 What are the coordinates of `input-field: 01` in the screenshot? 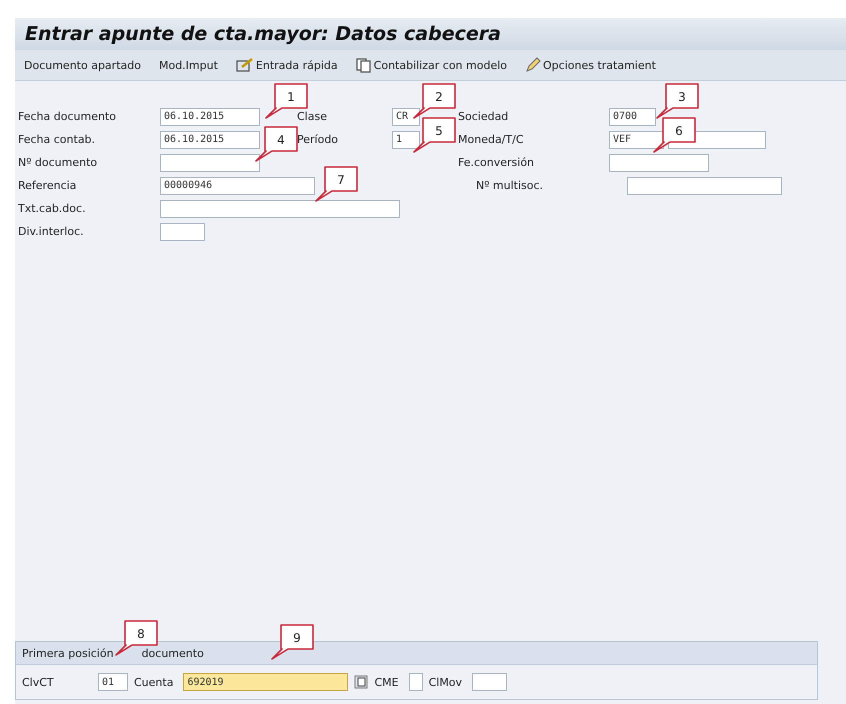 It's located at (113, 682).